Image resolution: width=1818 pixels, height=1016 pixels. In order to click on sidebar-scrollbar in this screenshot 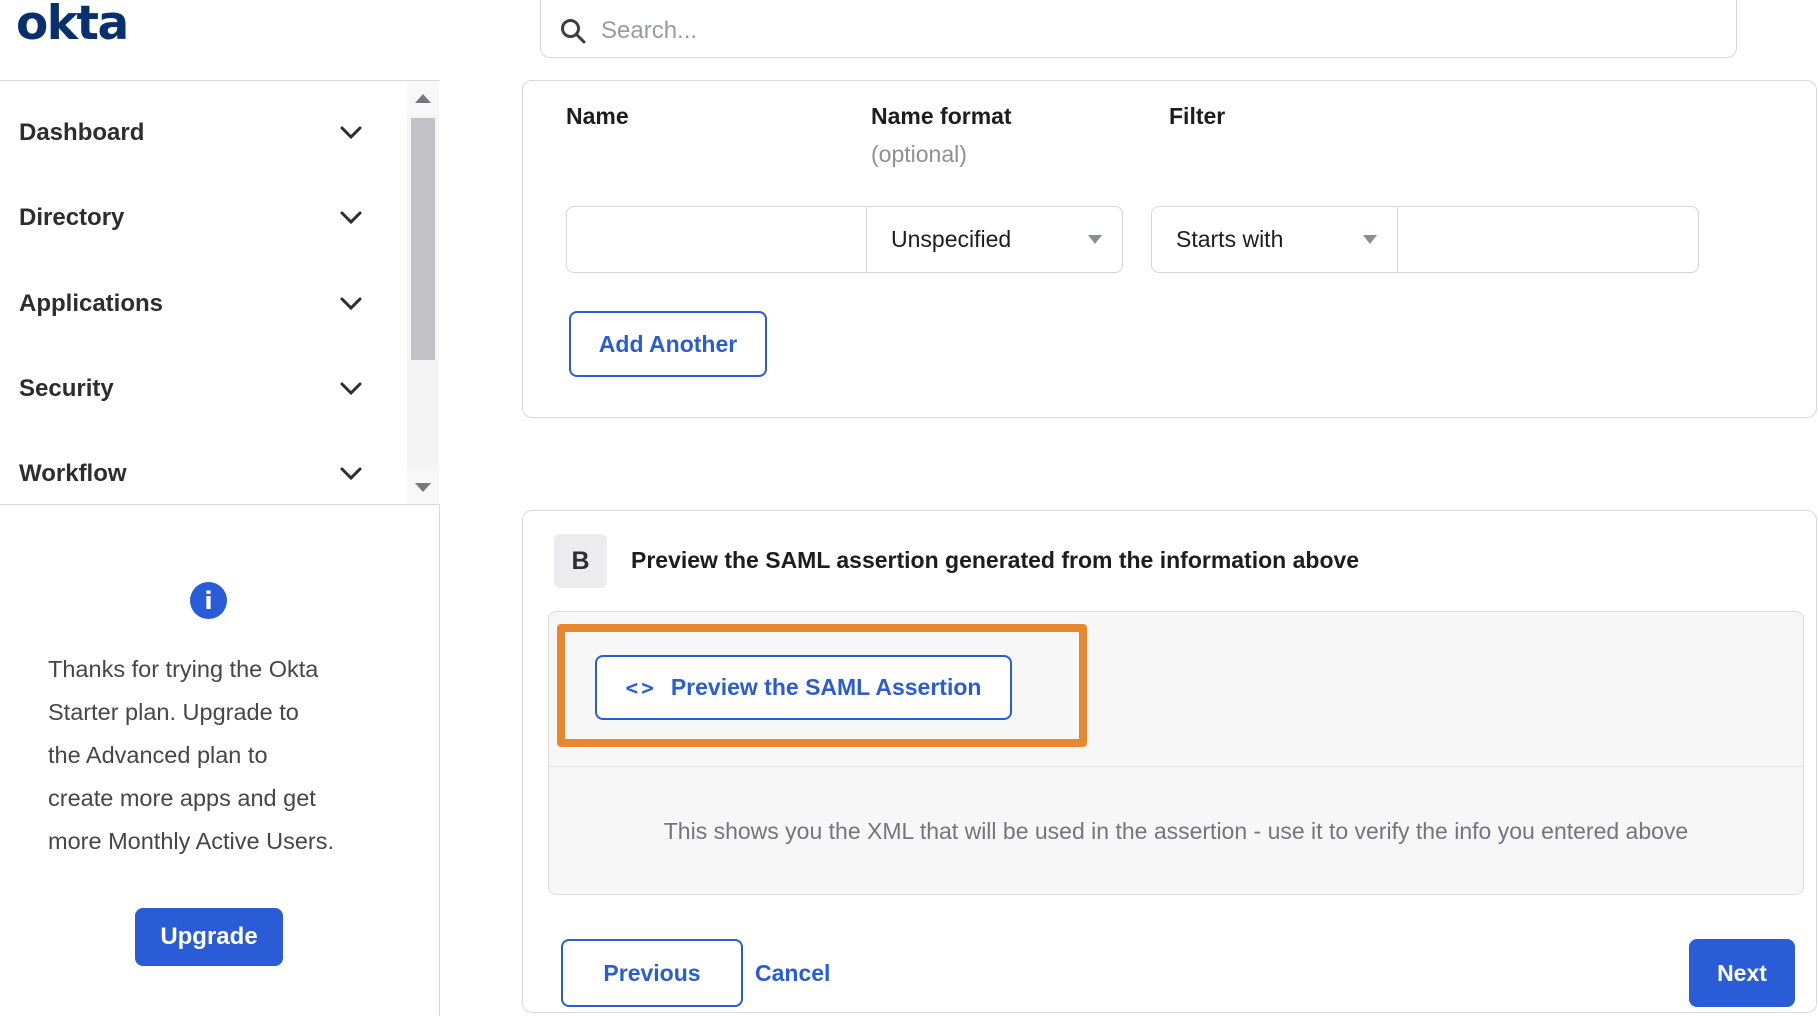, I will do `click(423, 292)`.